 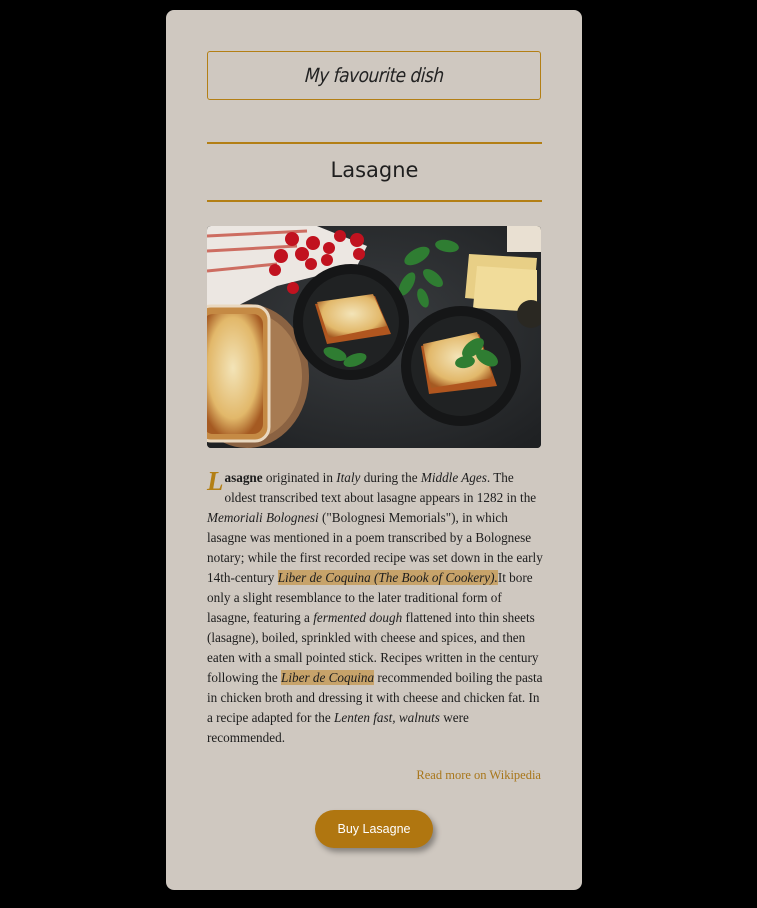 I want to click on italic-memoriali: Memoriali Bolognesi, so click(x=263, y=517).